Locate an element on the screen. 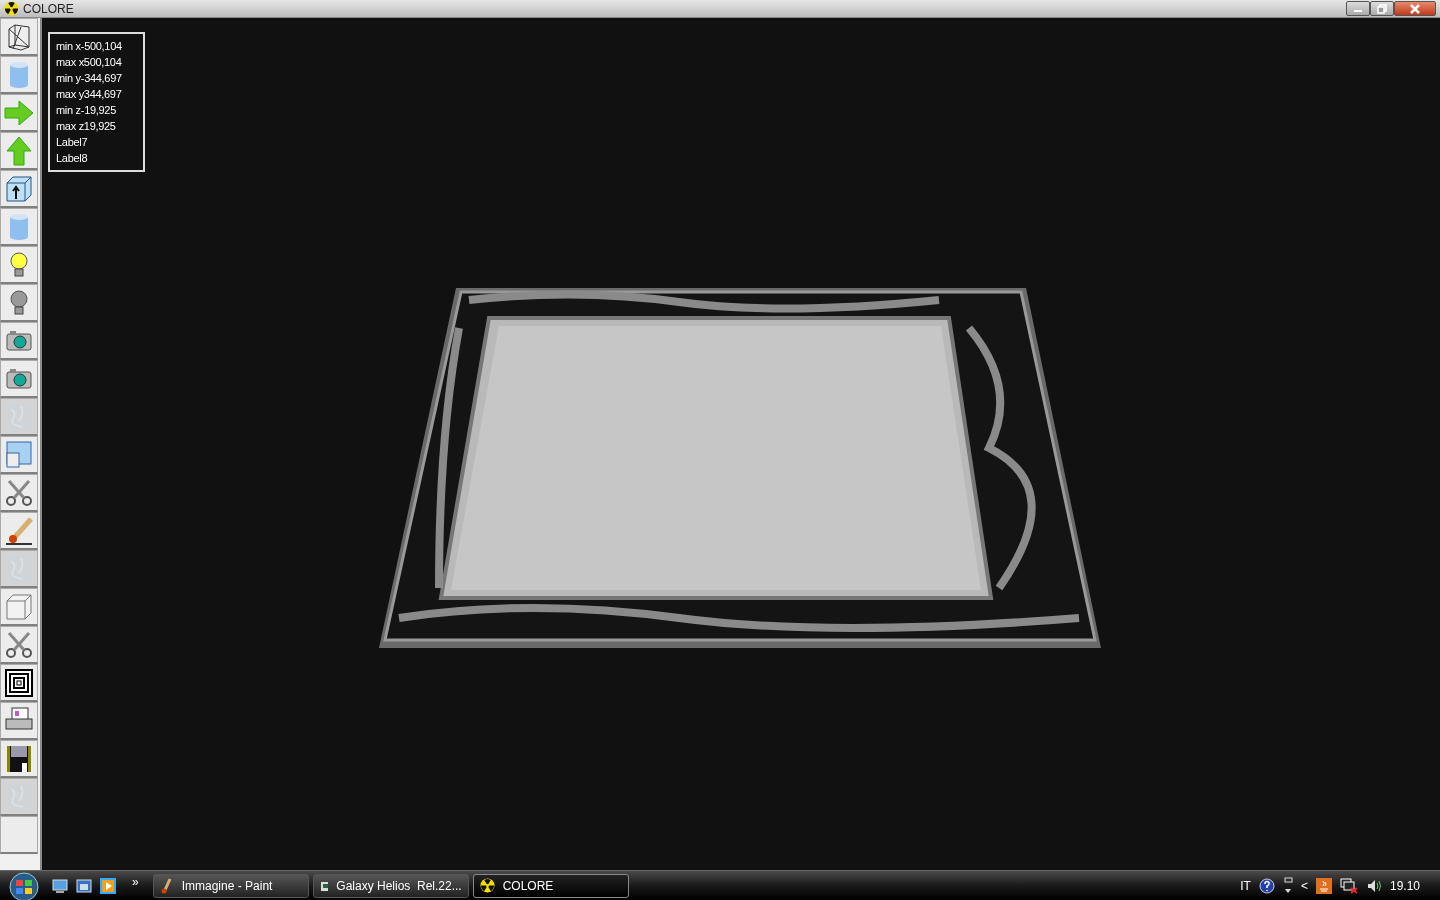 Image resolution: width=1440 pixels, height=900 pixels. help-icon is located at coordinates (1266, 885).